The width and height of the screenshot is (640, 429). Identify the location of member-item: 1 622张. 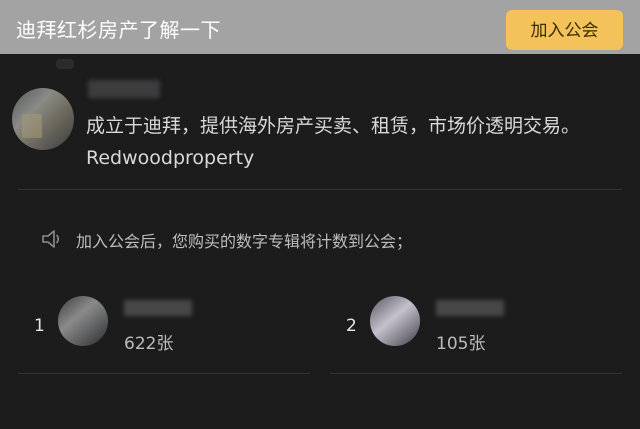
(179, 331).